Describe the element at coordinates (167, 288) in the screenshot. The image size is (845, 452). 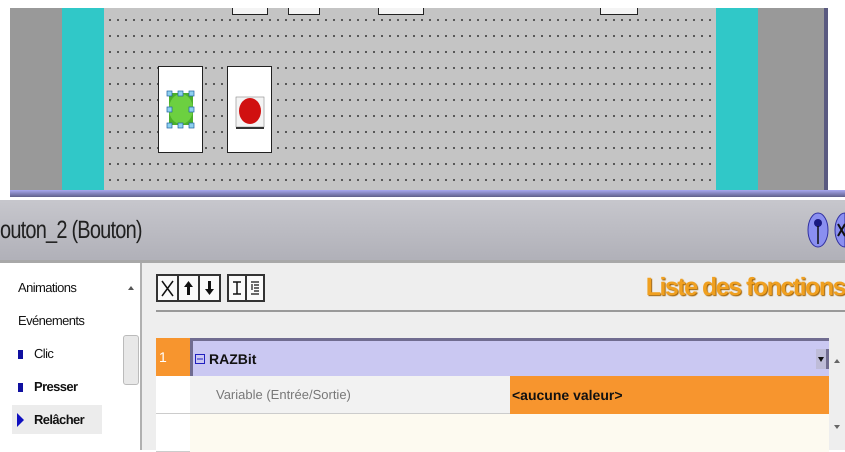
I see `delete-icon` at that location.